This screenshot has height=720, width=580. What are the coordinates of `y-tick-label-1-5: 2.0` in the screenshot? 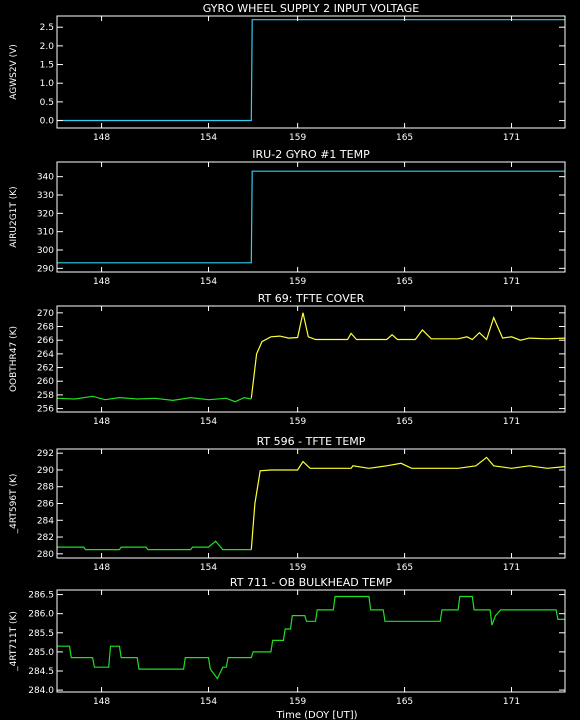 It's located at (47, 47).